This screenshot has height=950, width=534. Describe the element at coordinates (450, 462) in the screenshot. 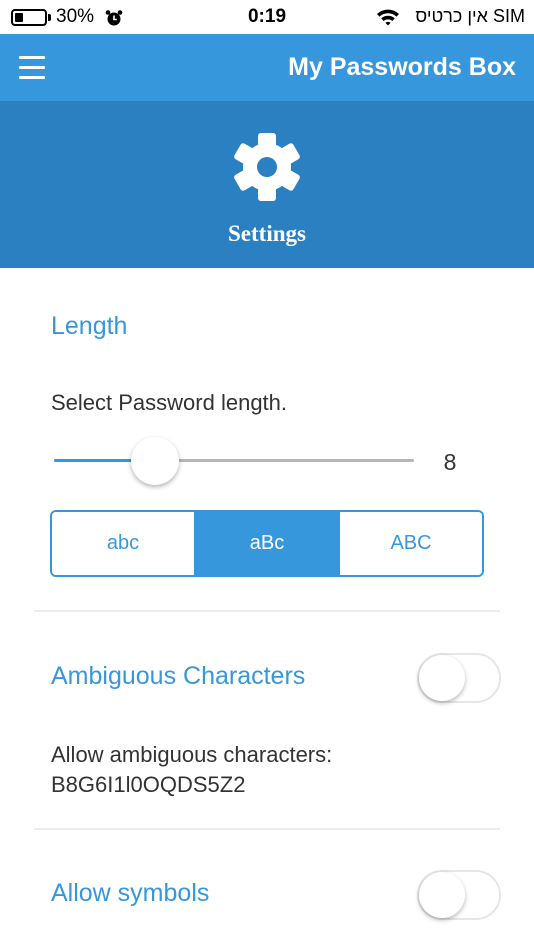

I see `password-length-value: 8` at that location.